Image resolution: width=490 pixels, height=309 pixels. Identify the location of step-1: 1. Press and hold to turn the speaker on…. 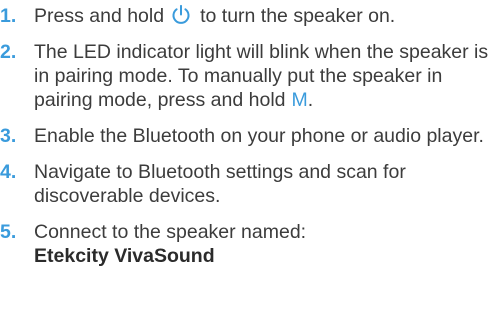
(245, 16).